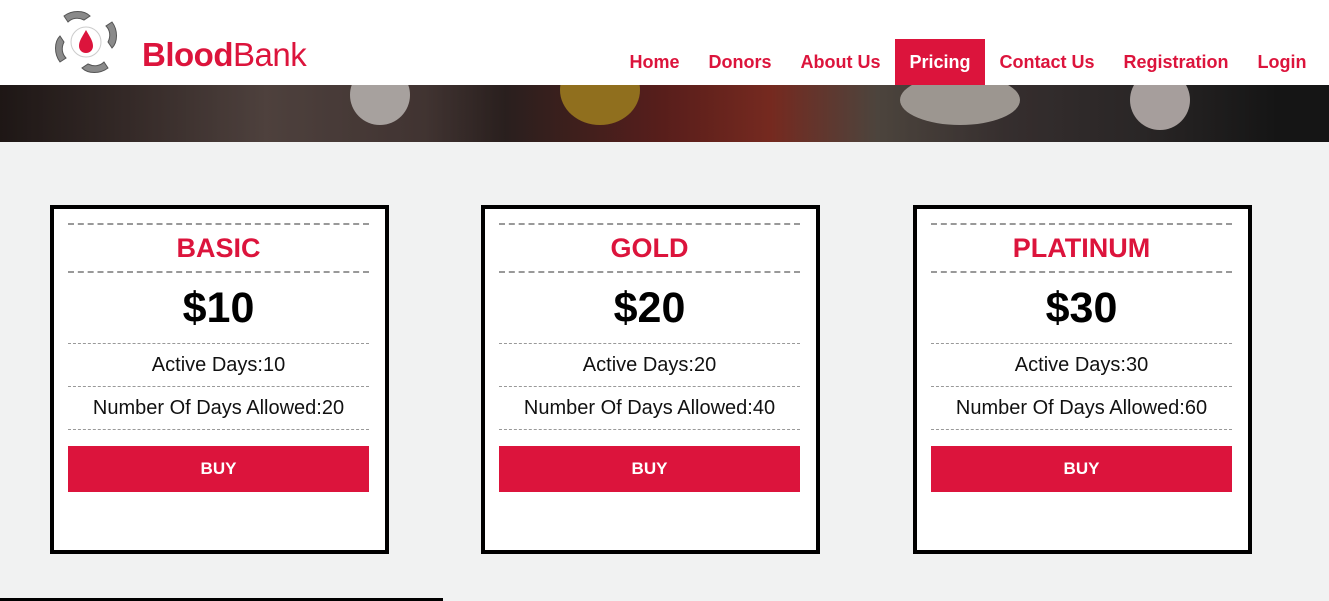 The width and height of the screenshot is (1329, 601). I want to click on plan-active-days: Active Days:10, so click(218, 365).